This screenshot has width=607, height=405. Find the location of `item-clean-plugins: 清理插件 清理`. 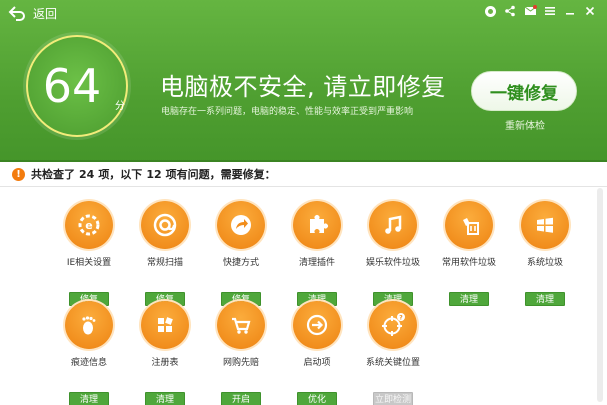

item-clean-plugins: 清理插件 清理 is located at coordinates (317, 253).